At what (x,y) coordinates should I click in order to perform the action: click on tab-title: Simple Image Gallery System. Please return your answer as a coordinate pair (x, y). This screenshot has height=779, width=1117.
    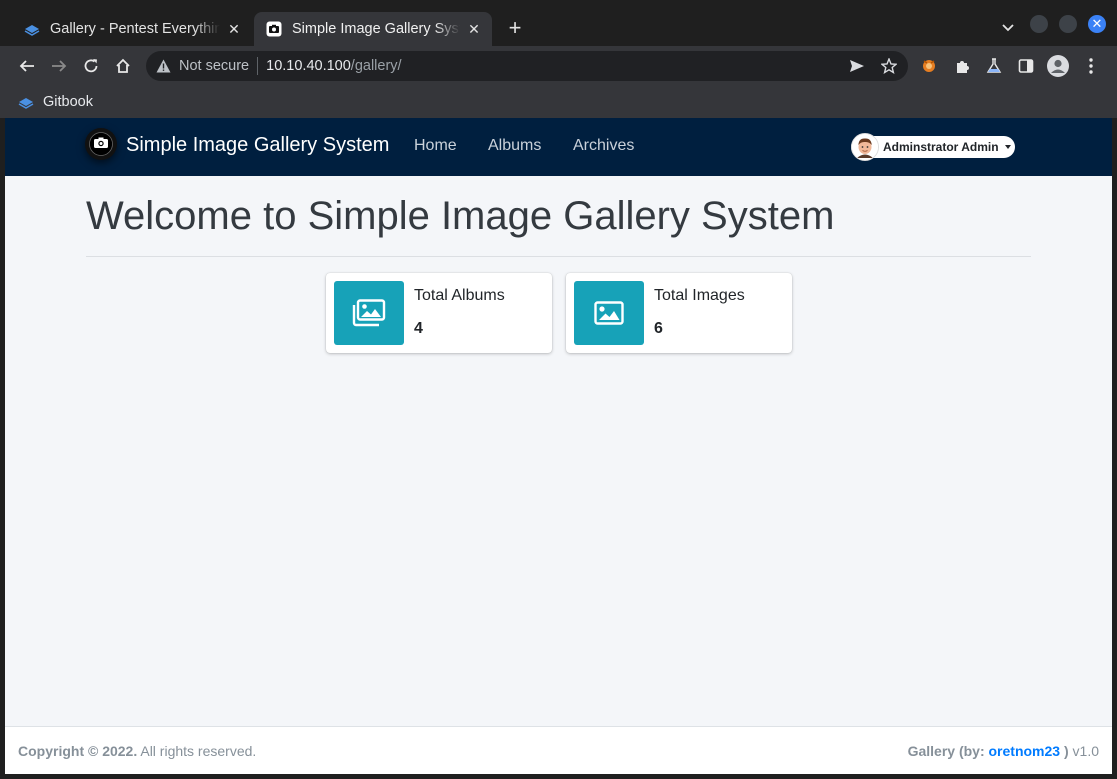
    Looking at the image, I should click on (376, 29).